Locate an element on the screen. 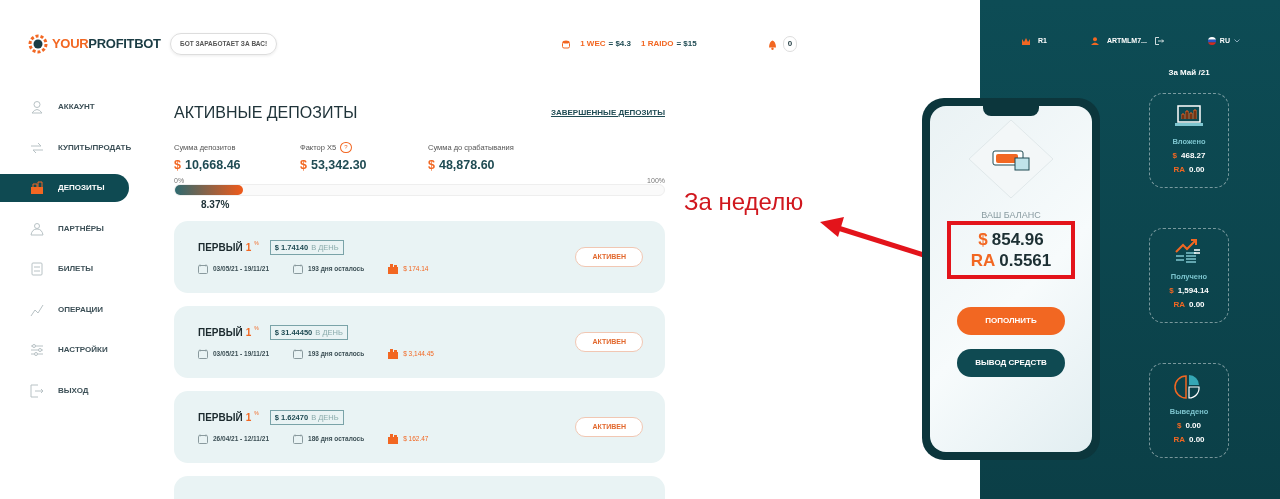 The width and height of the screenshot is (1280, 499). bell-icon is located at coordinates (772, 44).